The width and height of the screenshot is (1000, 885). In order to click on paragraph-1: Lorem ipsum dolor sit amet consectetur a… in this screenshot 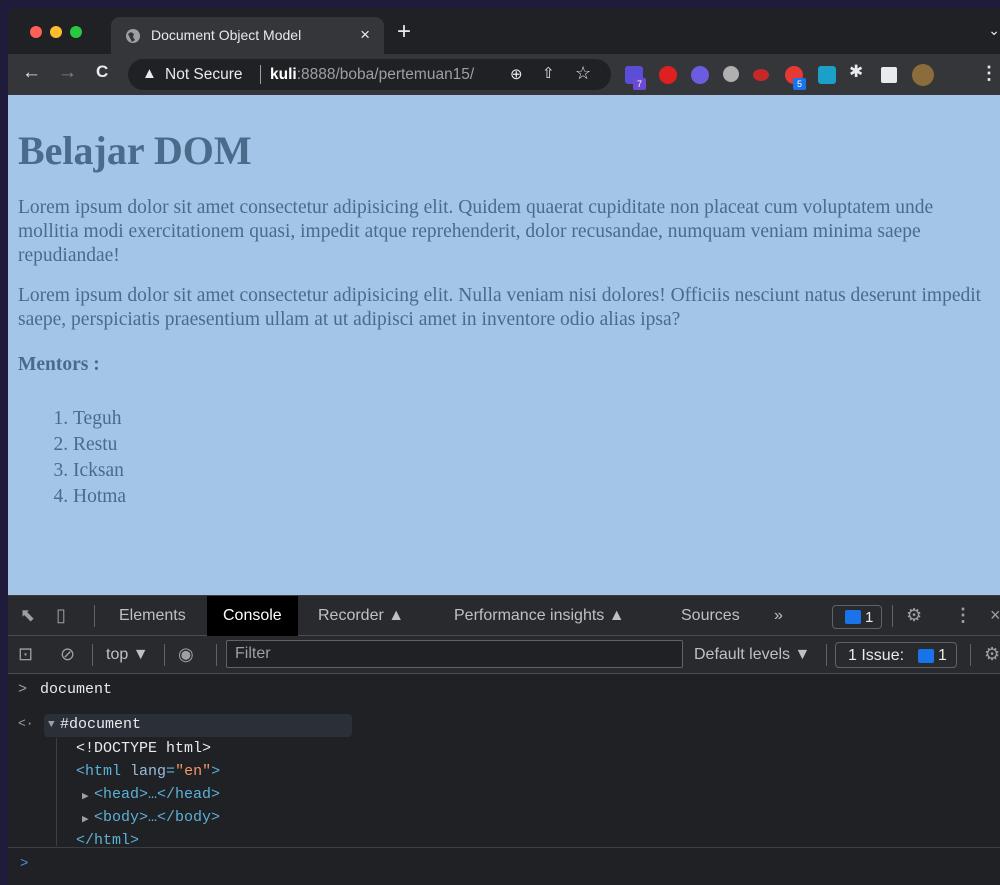, I will do `click(476, 231)`.